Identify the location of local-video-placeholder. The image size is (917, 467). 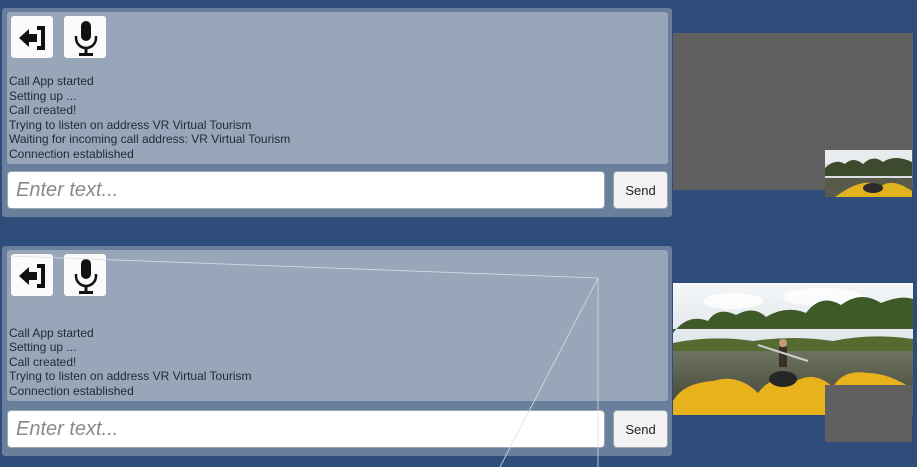
(868, 413).